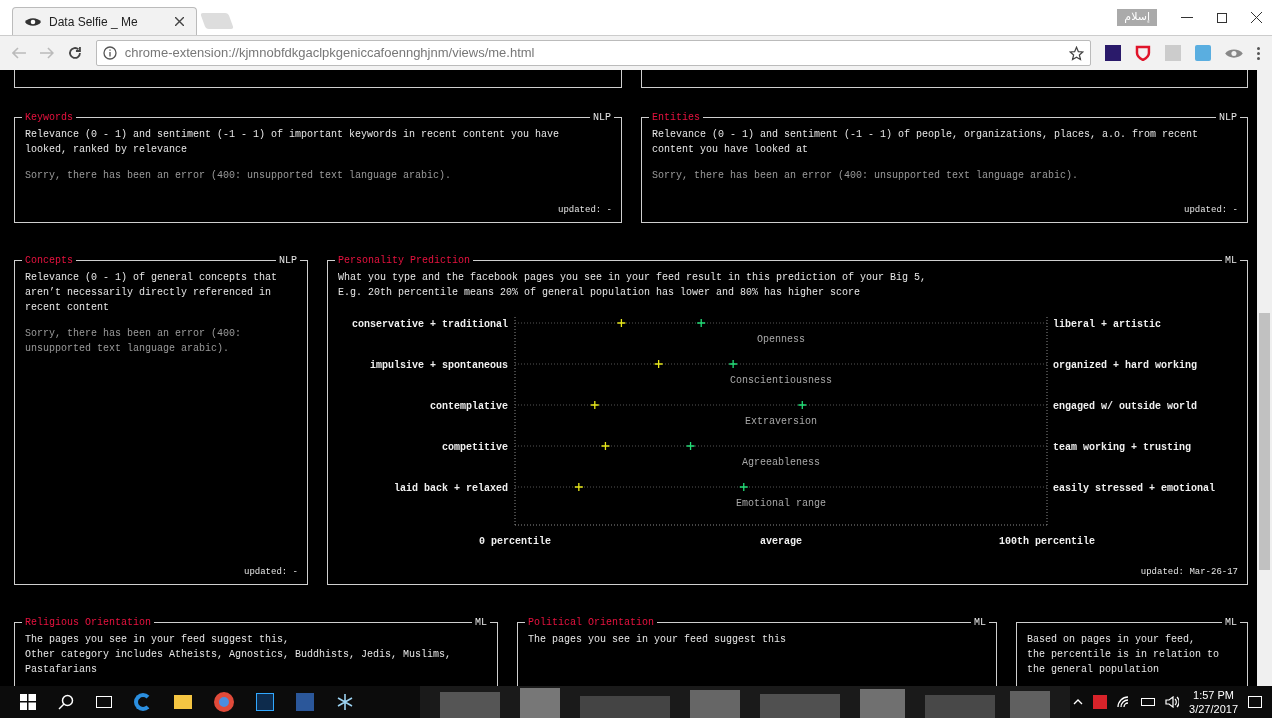 This screenshot has width=1272, height=718. Describe the element at coordinates (104, 702) in the screenshot. I see `task-view-icon` at that location.